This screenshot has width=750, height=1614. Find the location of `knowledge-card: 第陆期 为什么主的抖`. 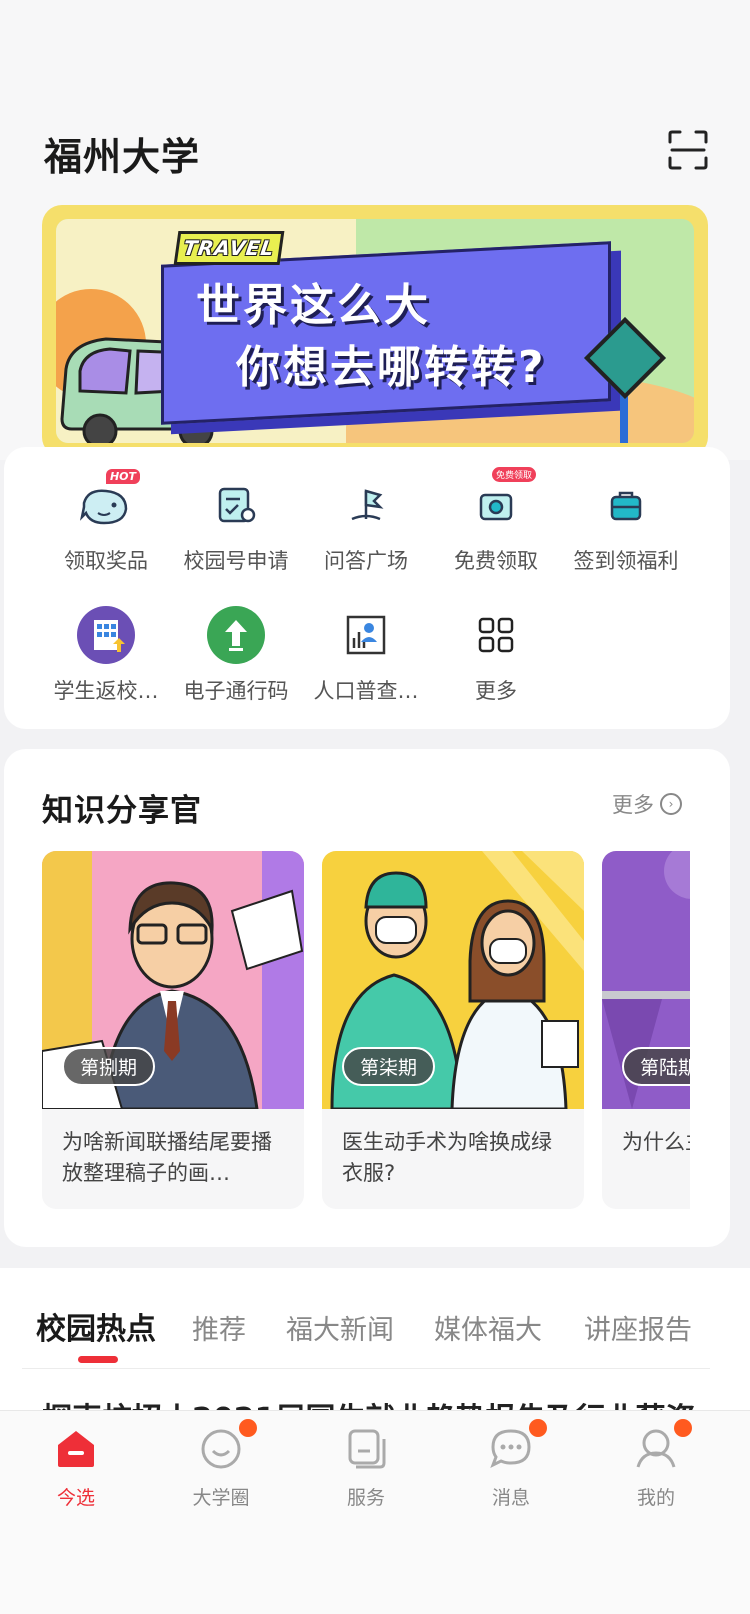

knowledge-card: 第陆期 为什么主的抖 is located at coordinates (646, 1030).